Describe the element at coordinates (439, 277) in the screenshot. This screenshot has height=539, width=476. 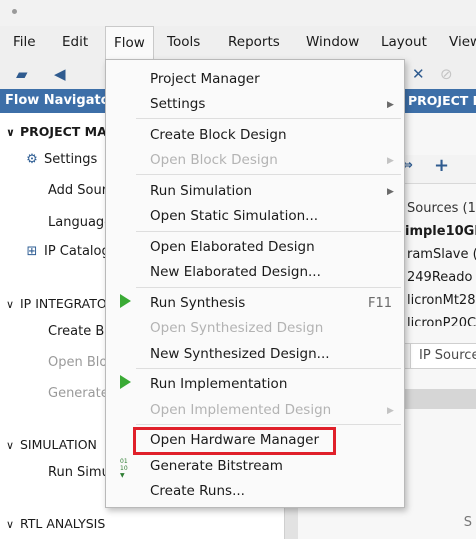
I see `source-tree-item: 249Reado` at that location.